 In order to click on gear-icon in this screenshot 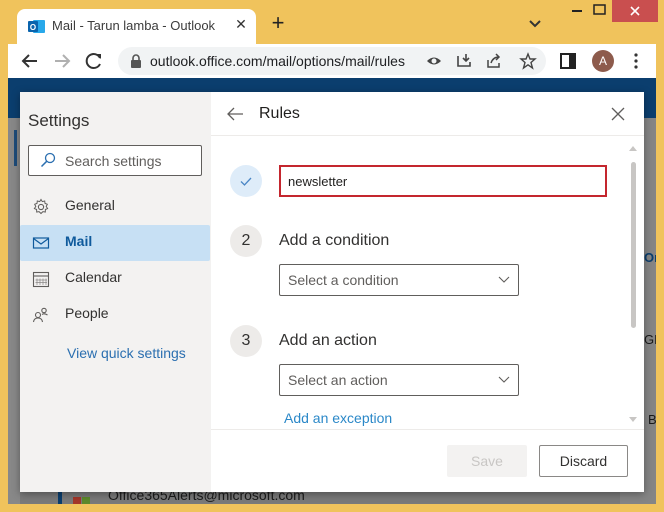, I will do `click(41, 206)`.